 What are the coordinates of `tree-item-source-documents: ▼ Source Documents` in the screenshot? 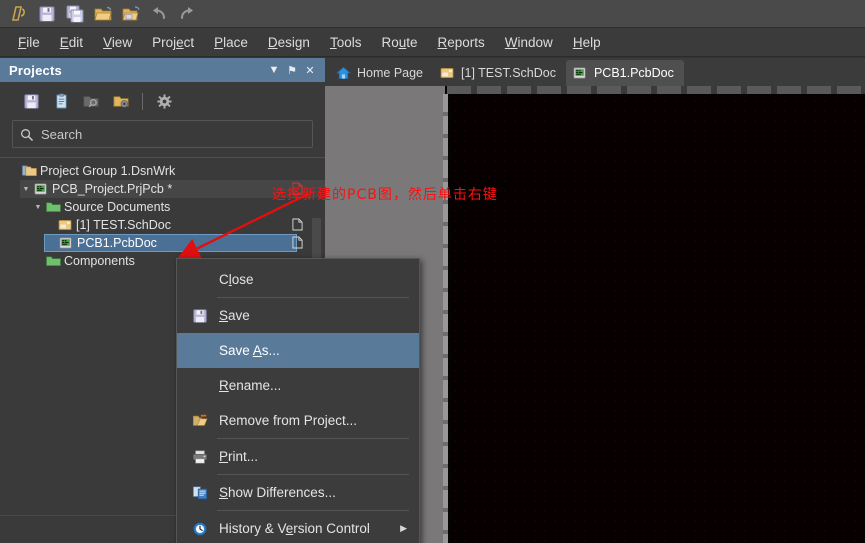 It's located at (178, 207).